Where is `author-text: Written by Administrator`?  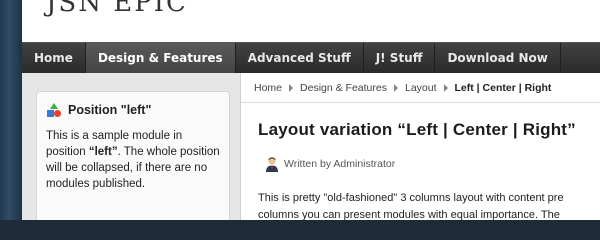
author-text: Written by Administrator is located at coordinates (340, 164).